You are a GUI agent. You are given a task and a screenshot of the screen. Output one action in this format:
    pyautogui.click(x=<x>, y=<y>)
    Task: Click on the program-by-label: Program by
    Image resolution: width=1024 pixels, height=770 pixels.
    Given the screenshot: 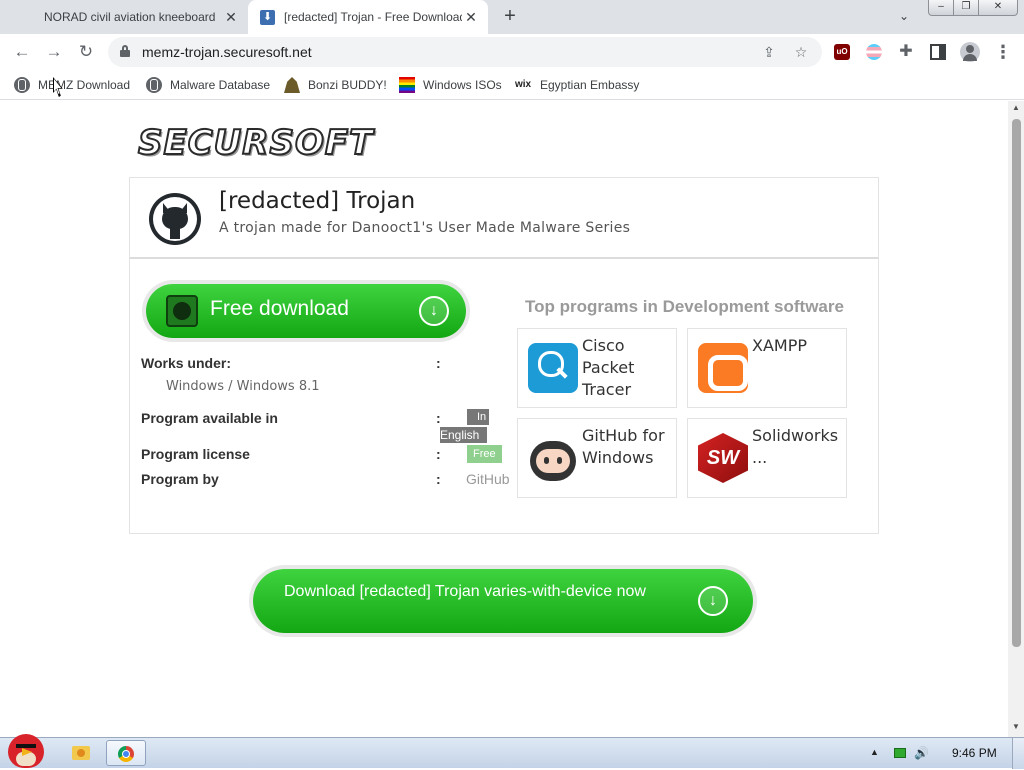 What is the action you would take?
    pyautogui.click(x=180, y=479)
    